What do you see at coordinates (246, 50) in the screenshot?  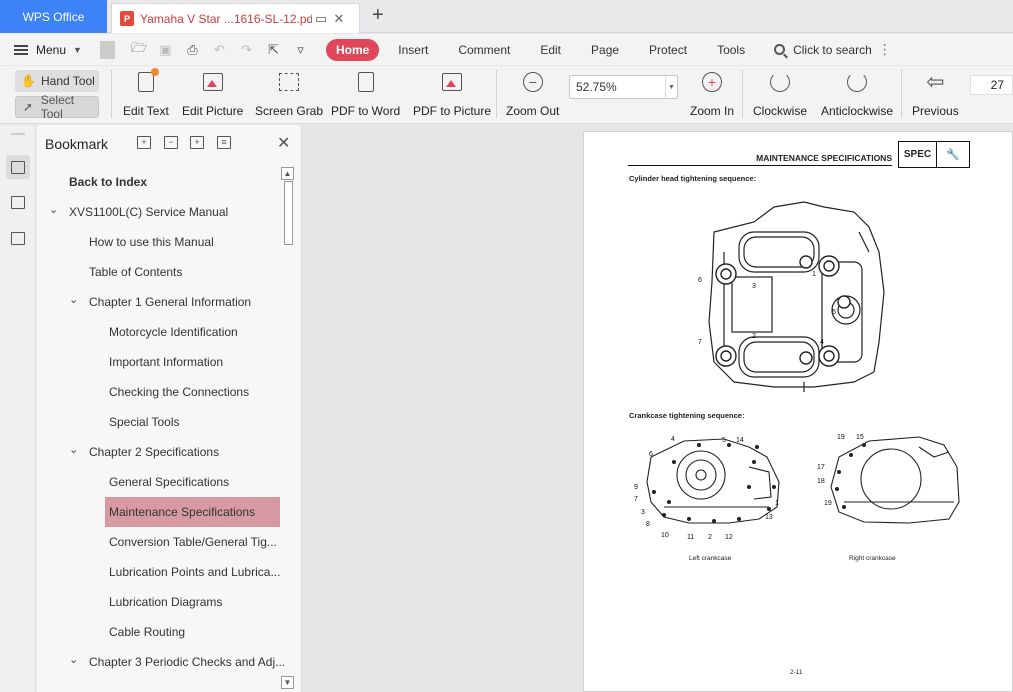 I see `redo-icon: ↷` at bounding box center [246, 50].